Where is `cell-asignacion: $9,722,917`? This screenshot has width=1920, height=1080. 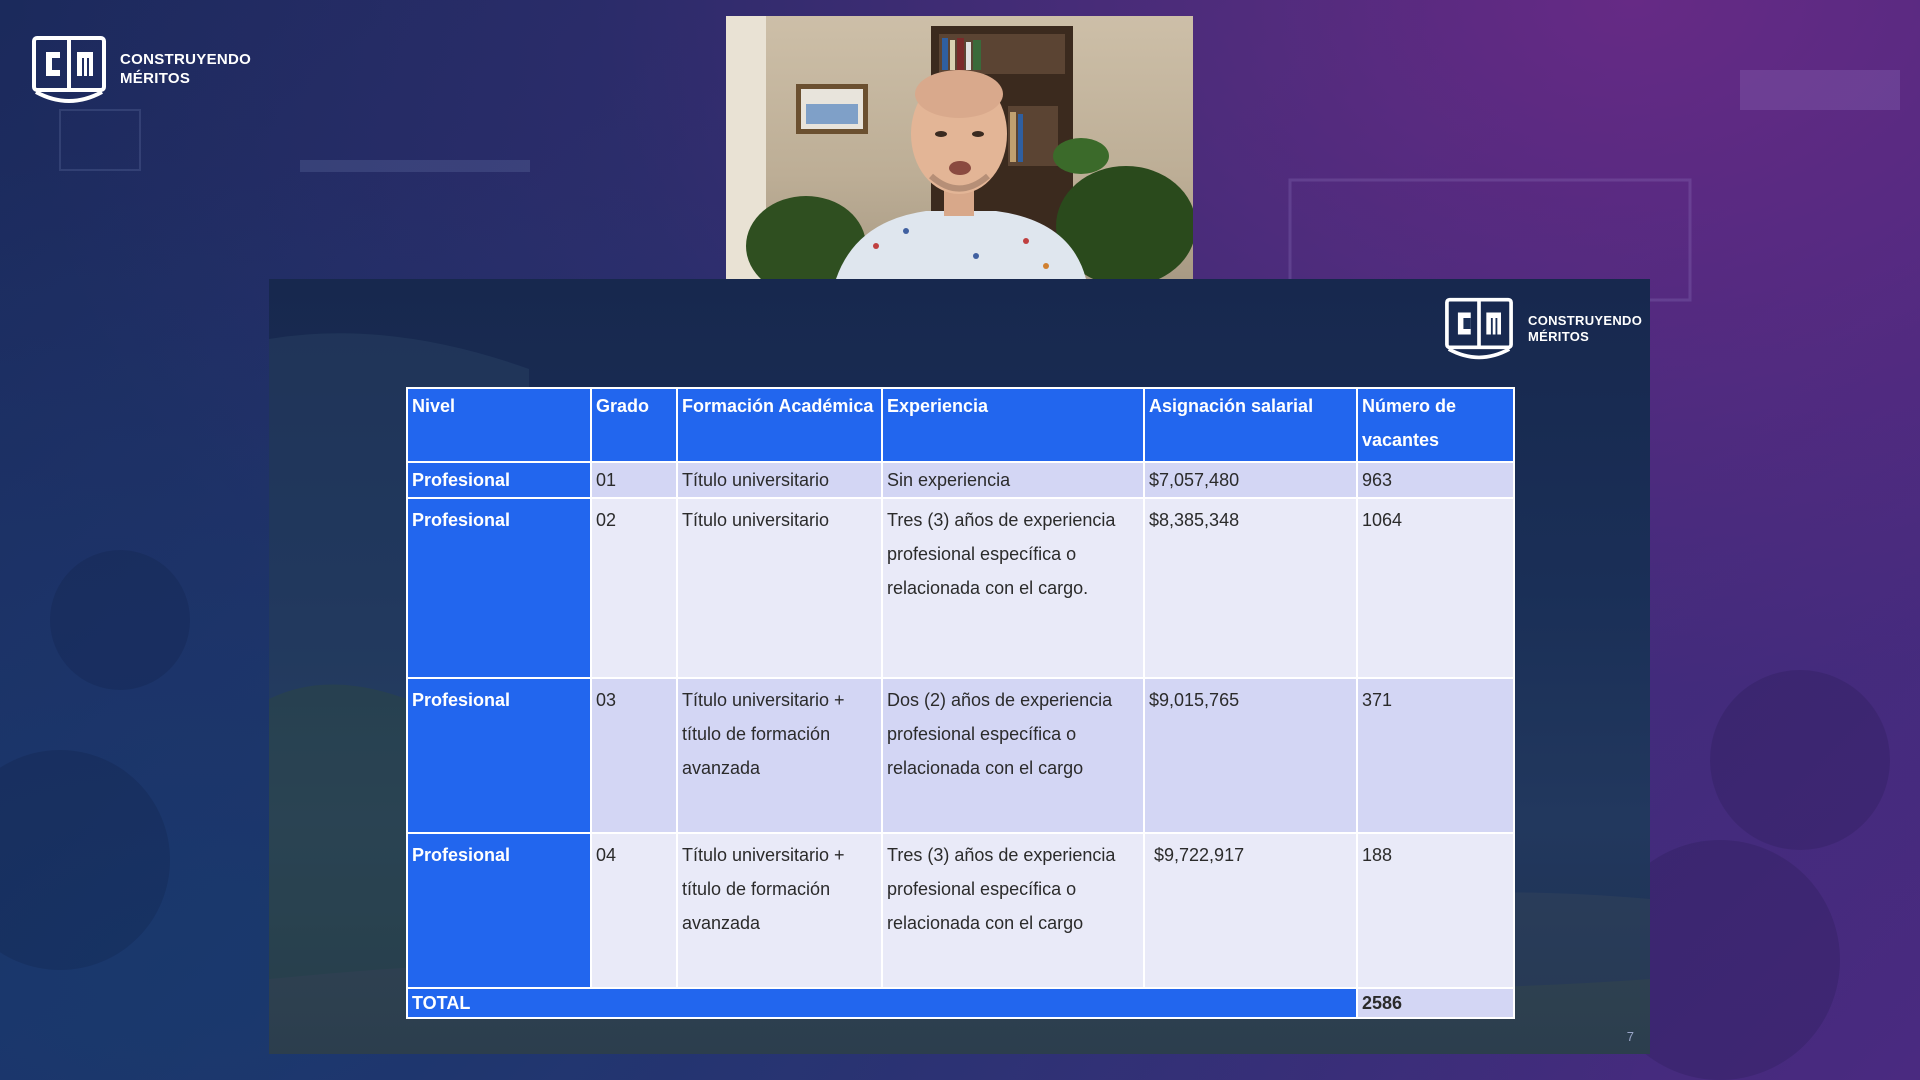
cell-asignacion: $9,722,917 is located at coordinates (1250, 910).